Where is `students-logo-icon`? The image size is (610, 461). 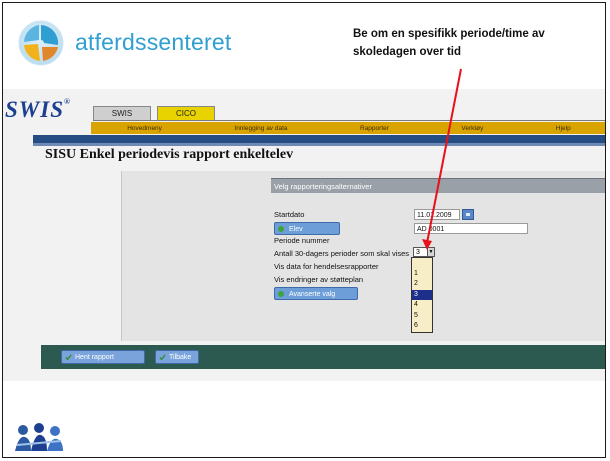 students-logo-icon is located at coordinates (39, 438).